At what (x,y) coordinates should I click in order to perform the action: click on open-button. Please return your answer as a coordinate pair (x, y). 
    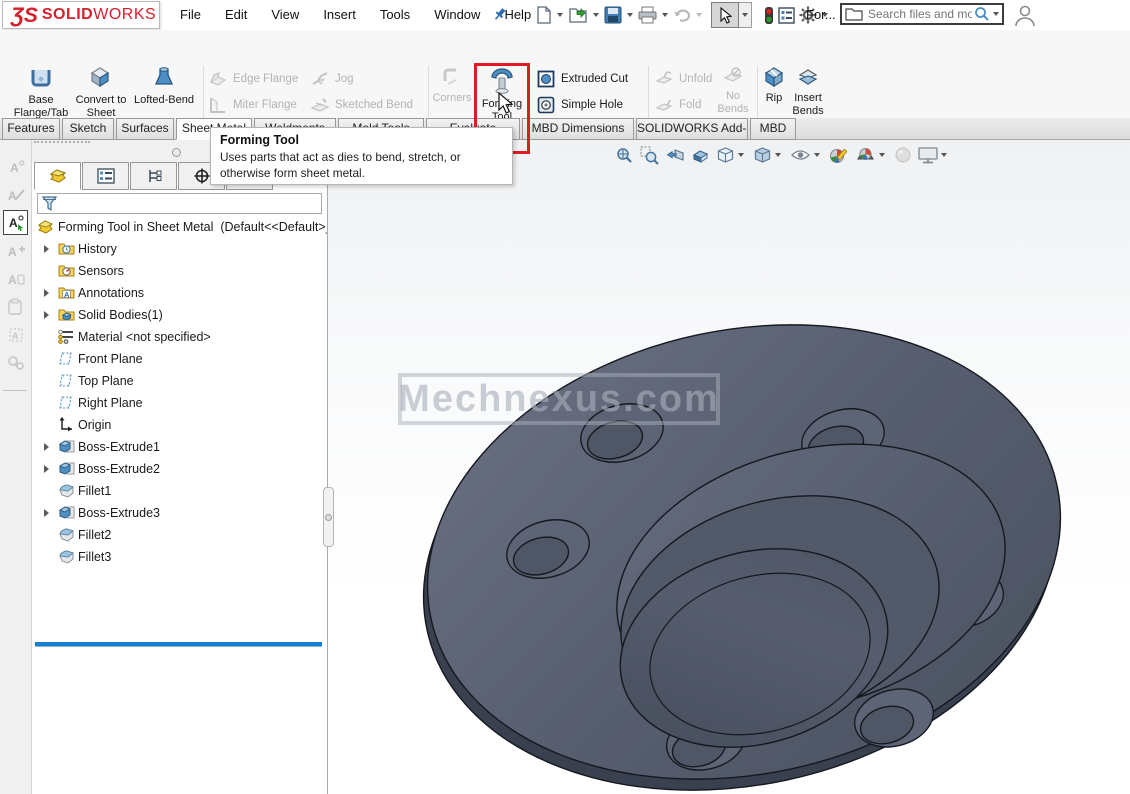
    Looking at the image, I should click on (578, 15).